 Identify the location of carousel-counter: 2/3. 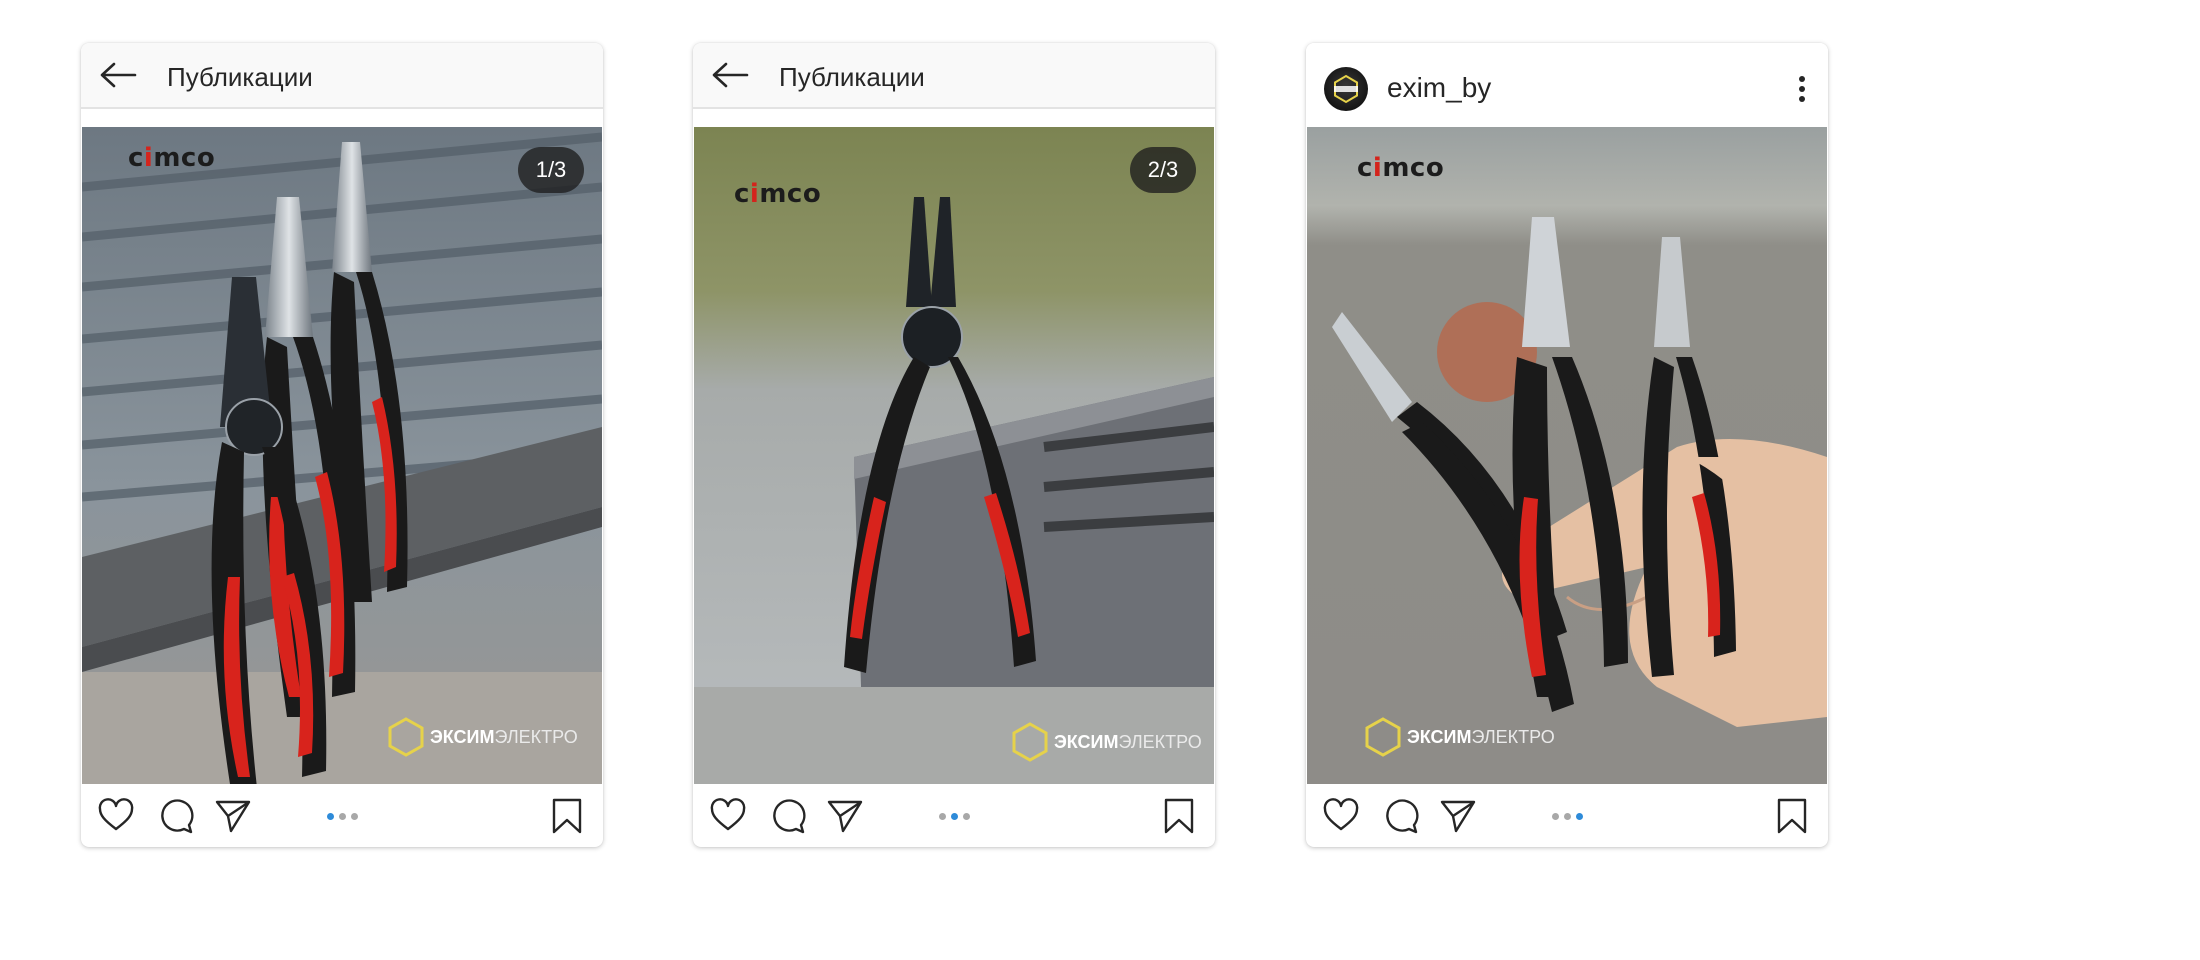
(1163, 170).